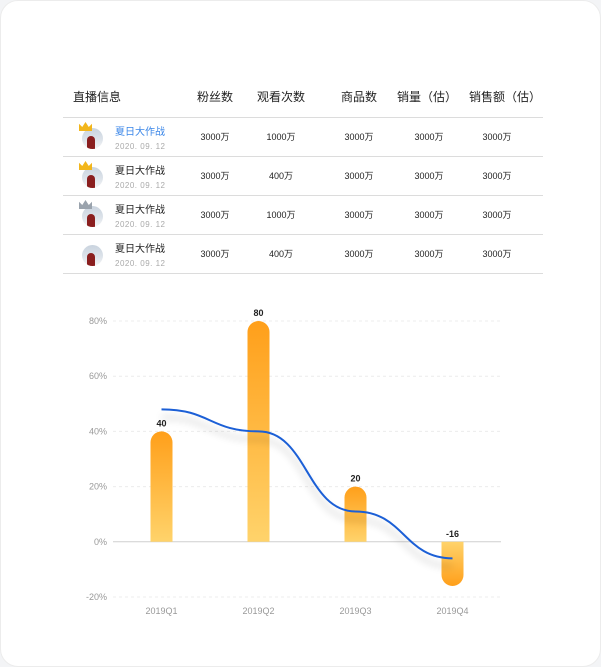  What do you see at coordinates (452, 534) in the screenshot?
I see `data-label: -16` at bounding box center [452, 534].